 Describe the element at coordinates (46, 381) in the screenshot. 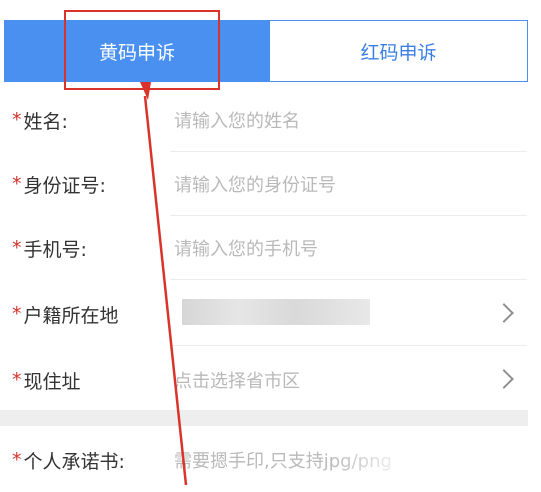

I see `field-label: * 现住址` at that location.